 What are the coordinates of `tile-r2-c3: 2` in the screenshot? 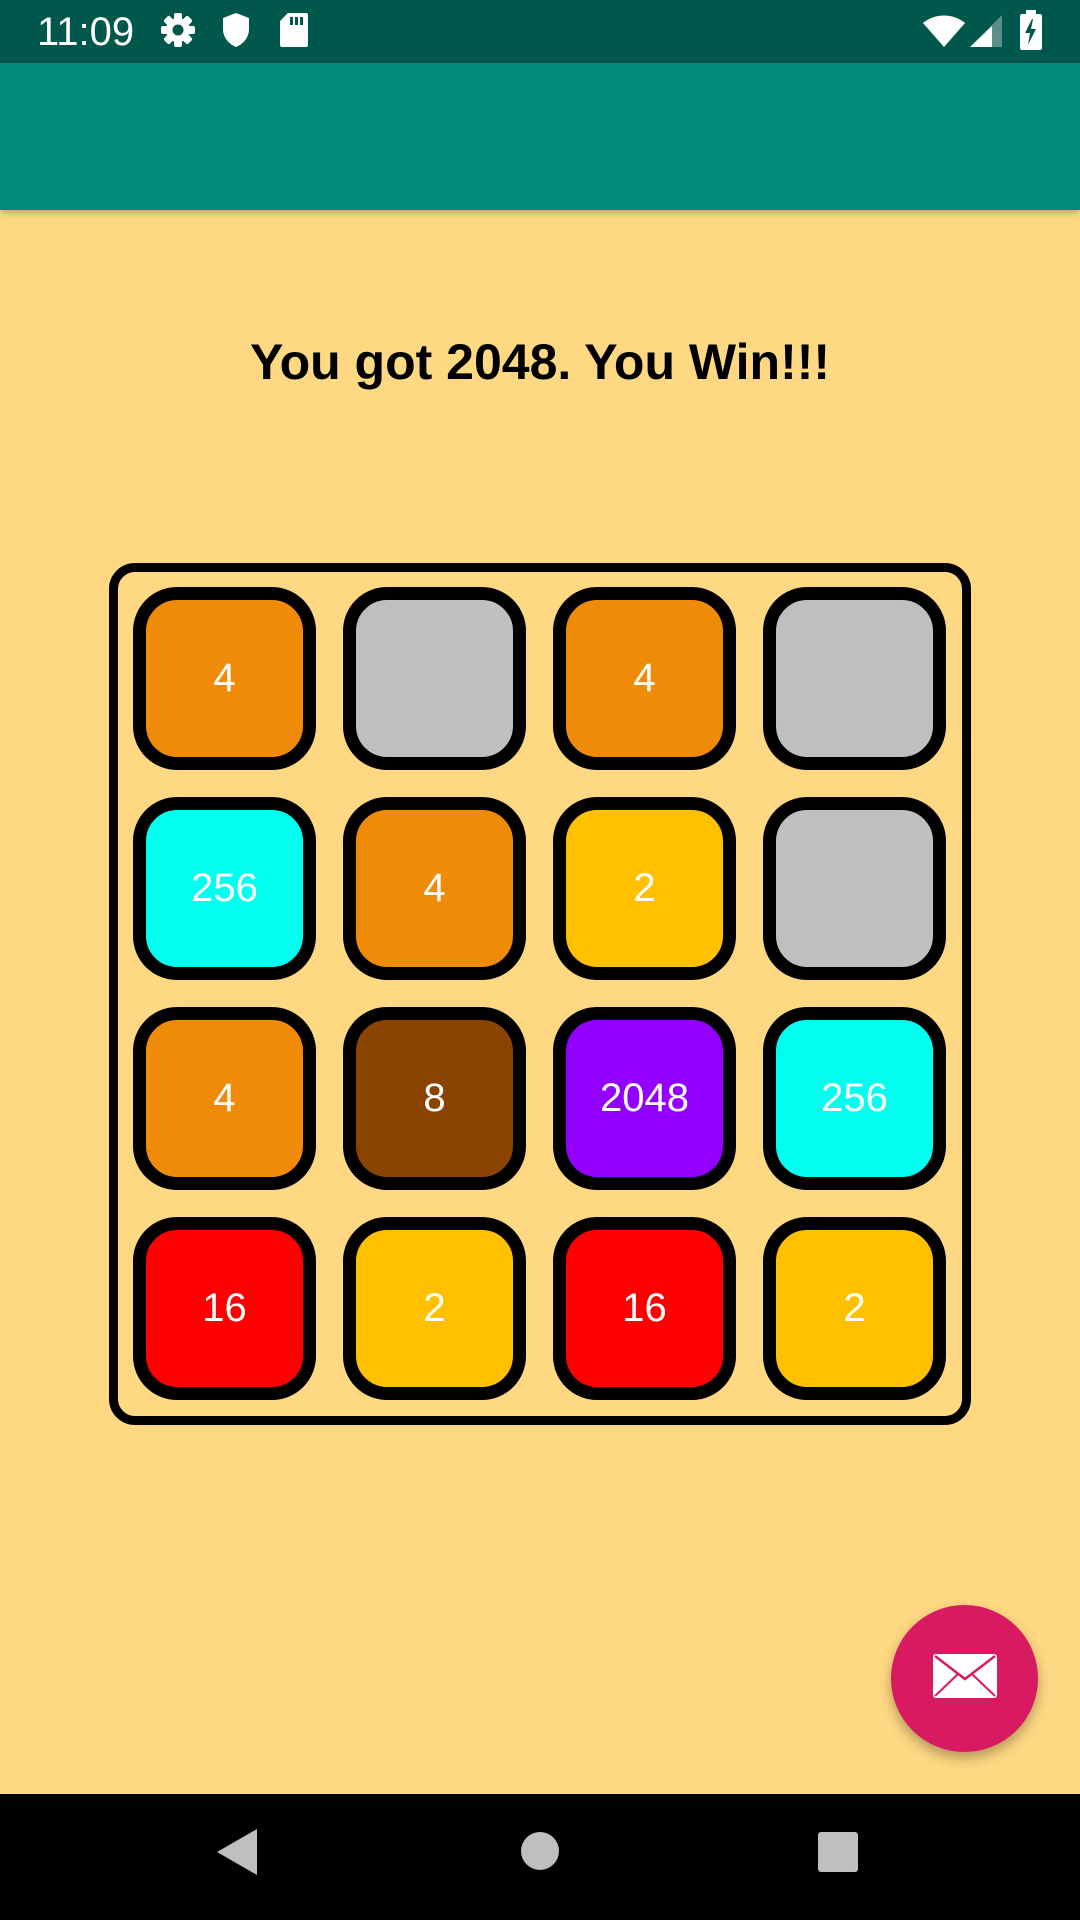 It's located at (644, 888).